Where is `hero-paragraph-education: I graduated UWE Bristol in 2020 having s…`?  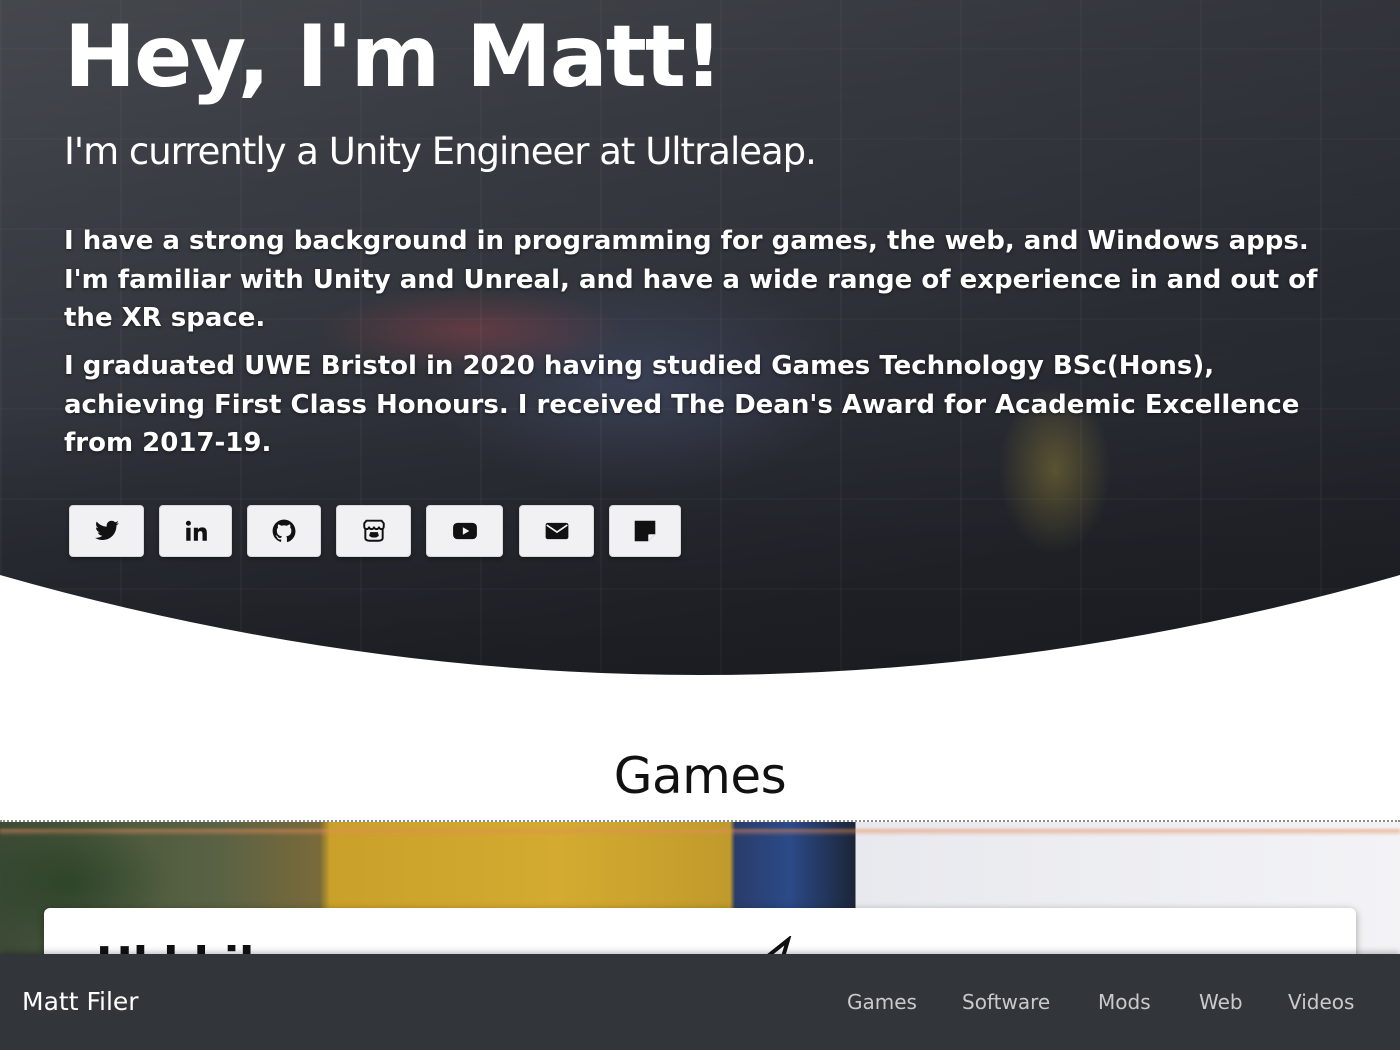
hero-paragraph-education: I graduated UWE Bristol in 2020 having s… is located at coordinates (682, 404).